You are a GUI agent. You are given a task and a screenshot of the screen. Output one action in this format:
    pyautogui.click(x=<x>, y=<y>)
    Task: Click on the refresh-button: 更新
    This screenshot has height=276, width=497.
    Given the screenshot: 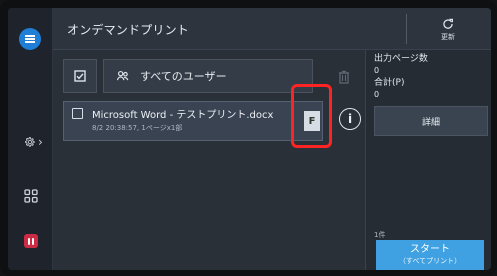 What is the action you would take?
    pyautogui.click(x=448, y=29)
    